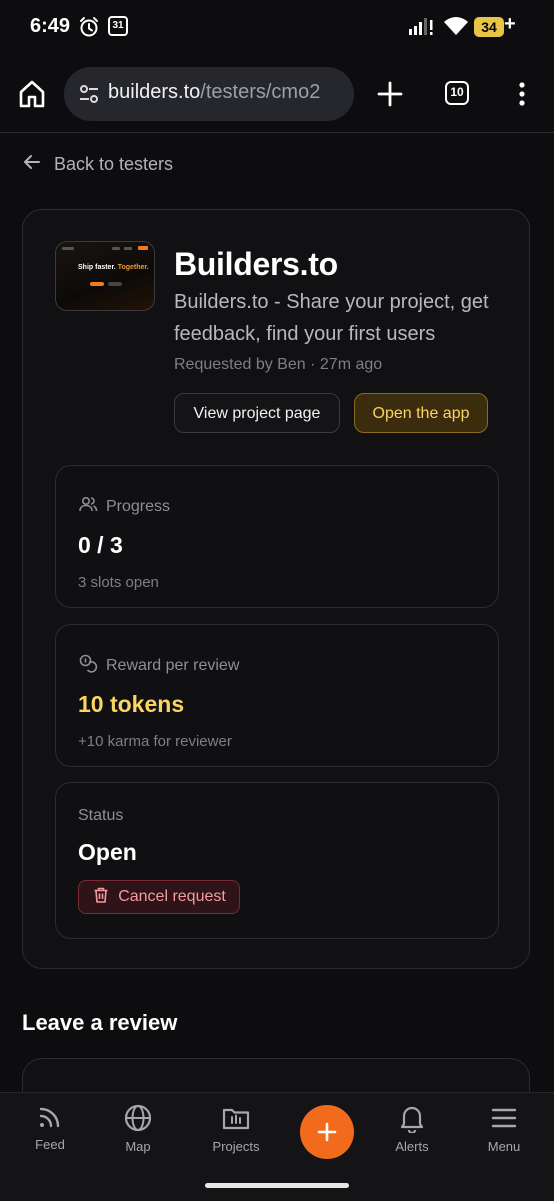 This screenshot has width=554, height=1201. I want to click on plus-icon, so click(327, 1132).